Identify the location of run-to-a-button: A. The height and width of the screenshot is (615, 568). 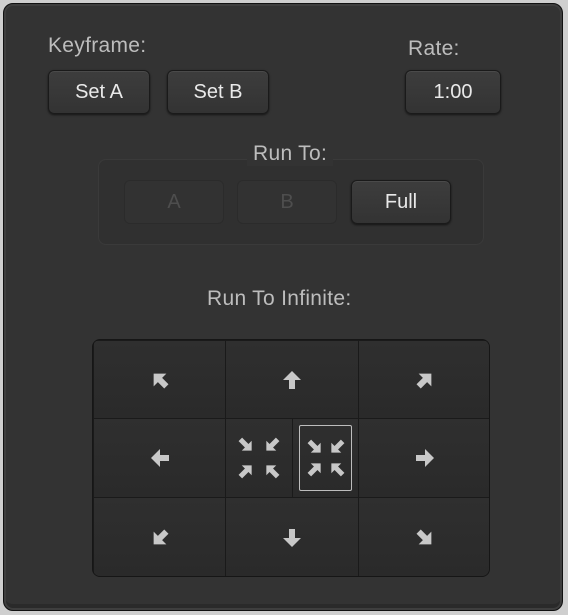
(174, 202).